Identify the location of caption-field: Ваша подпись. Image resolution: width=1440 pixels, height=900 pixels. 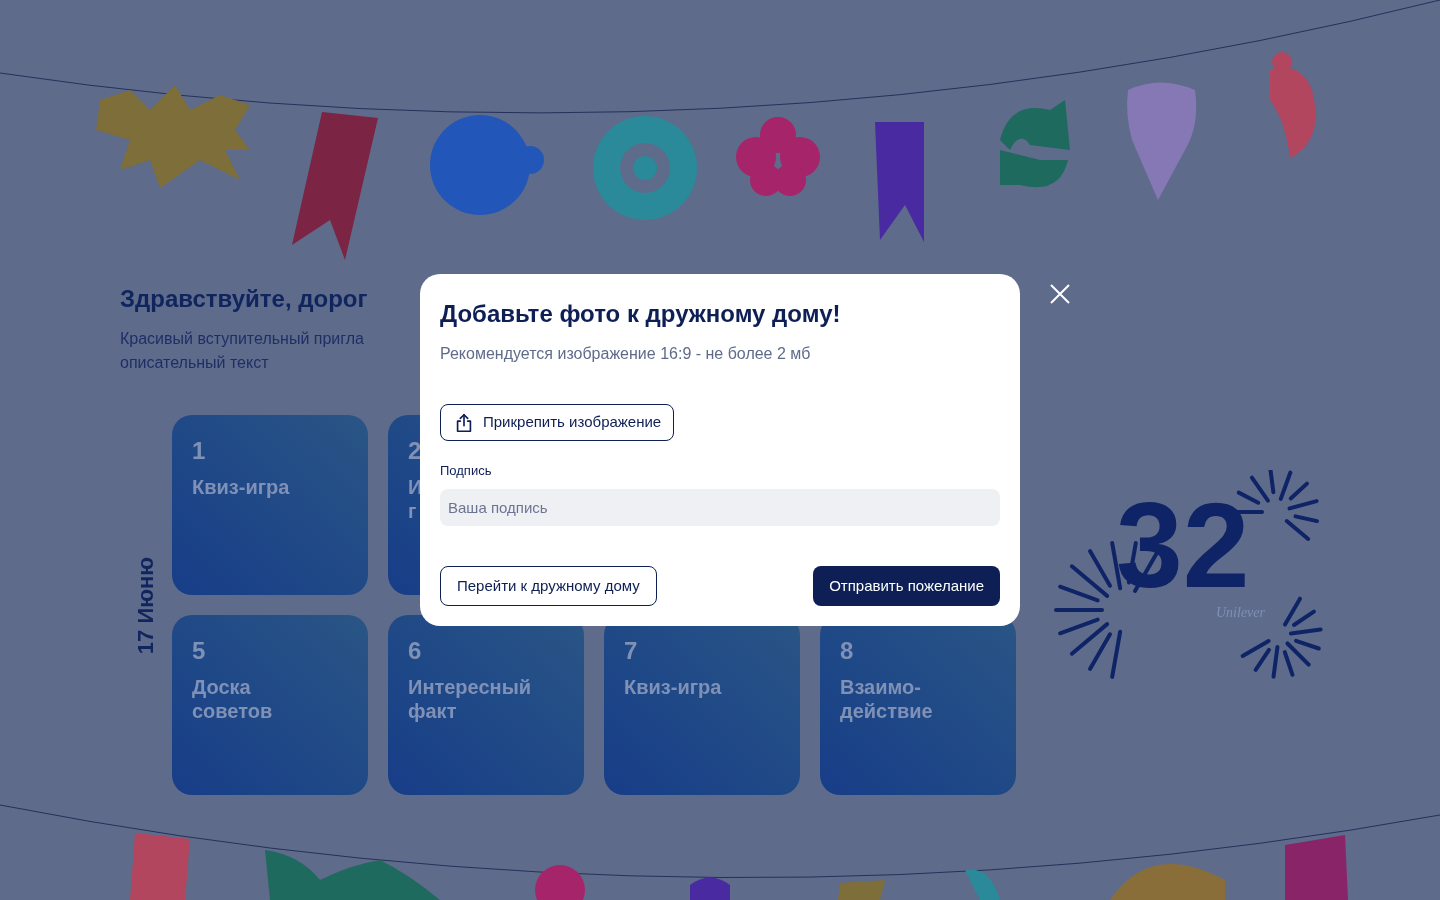
(720, 507).